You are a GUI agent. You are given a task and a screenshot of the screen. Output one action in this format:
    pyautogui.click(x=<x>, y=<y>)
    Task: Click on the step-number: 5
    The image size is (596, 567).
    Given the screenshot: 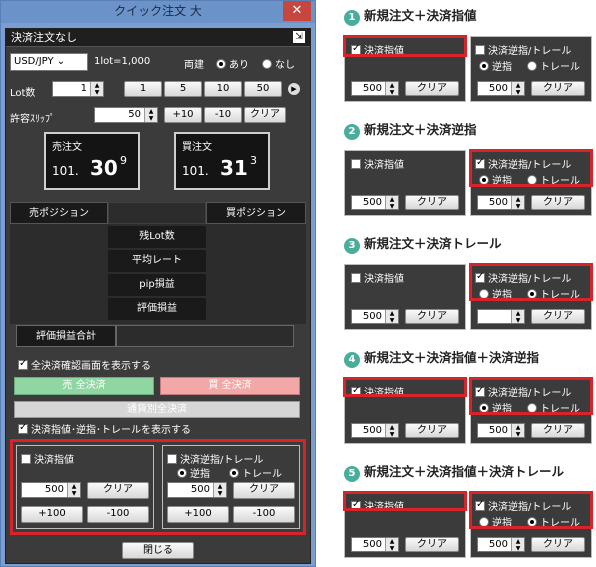 What is the action you would take?
    pyautogui.click(x=352, y=474)
    